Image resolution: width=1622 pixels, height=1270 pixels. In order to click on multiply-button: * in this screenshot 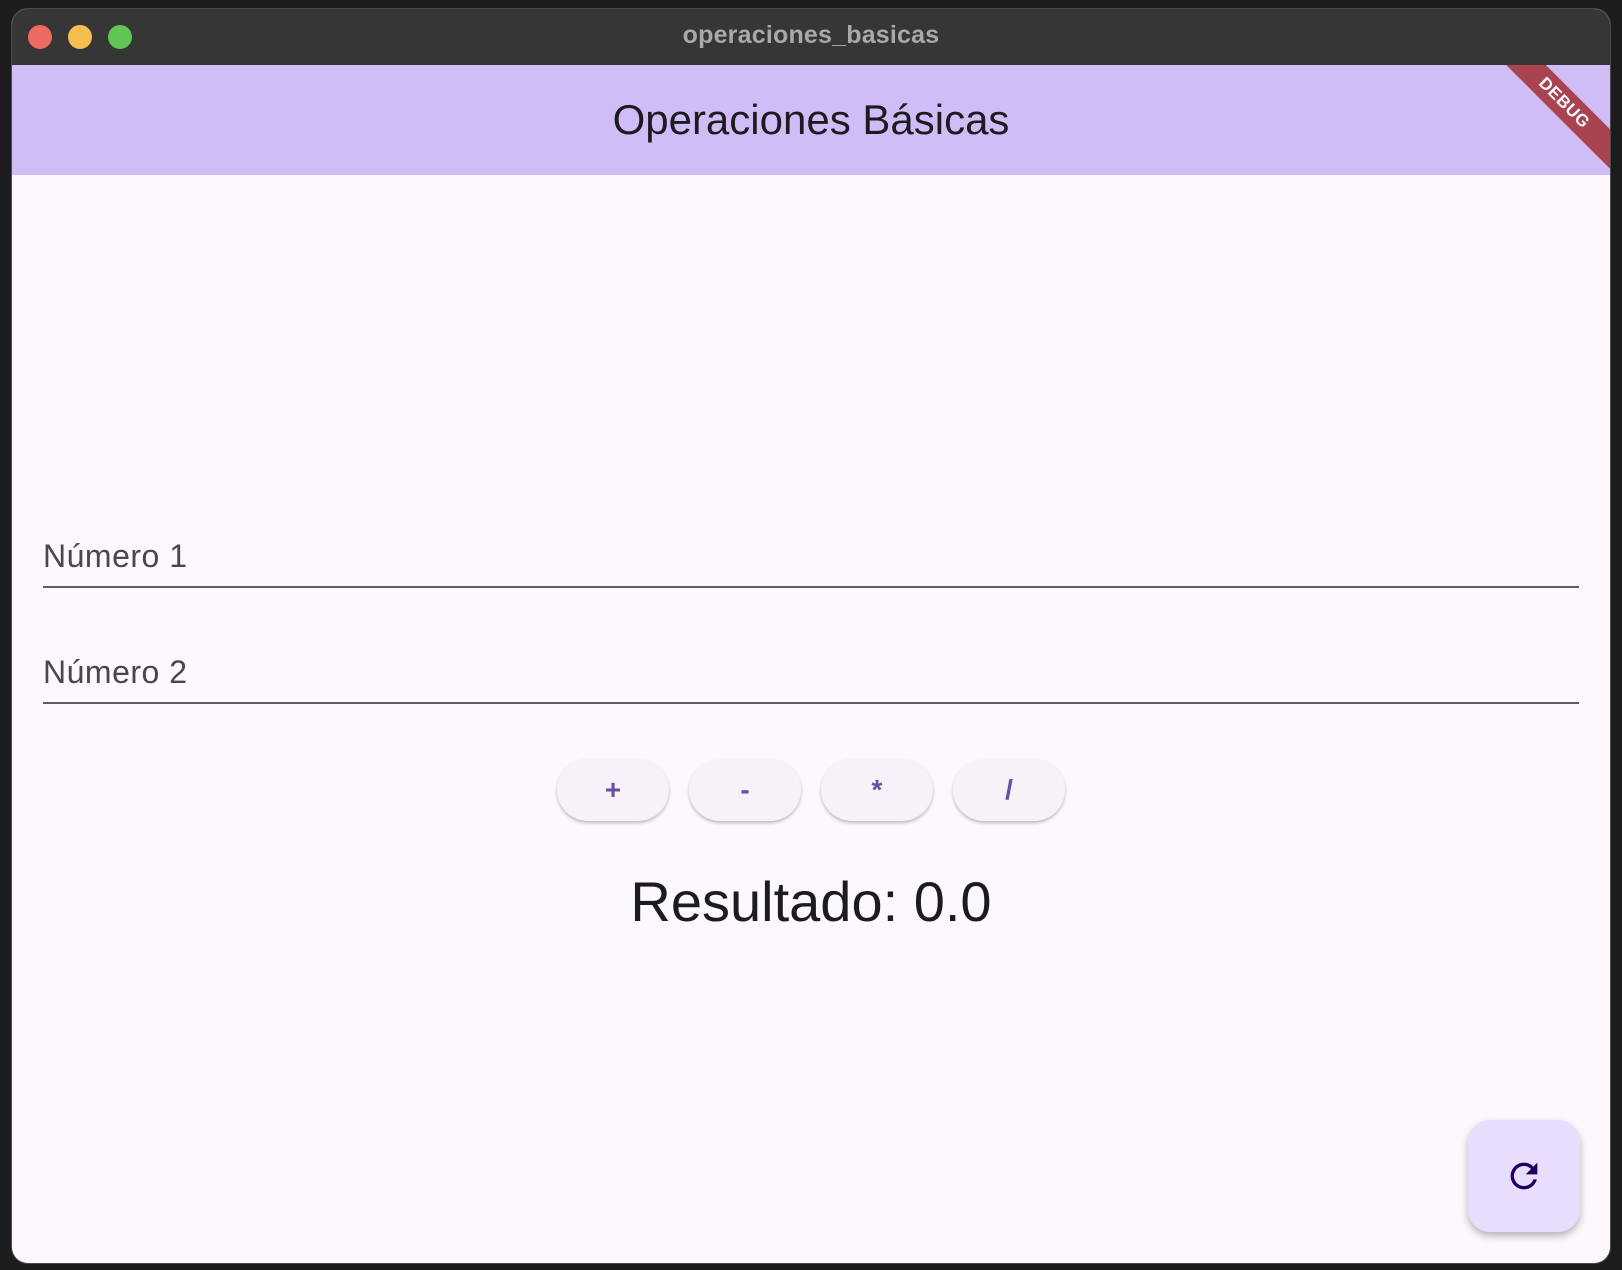, I will do `click(877, 790)`.